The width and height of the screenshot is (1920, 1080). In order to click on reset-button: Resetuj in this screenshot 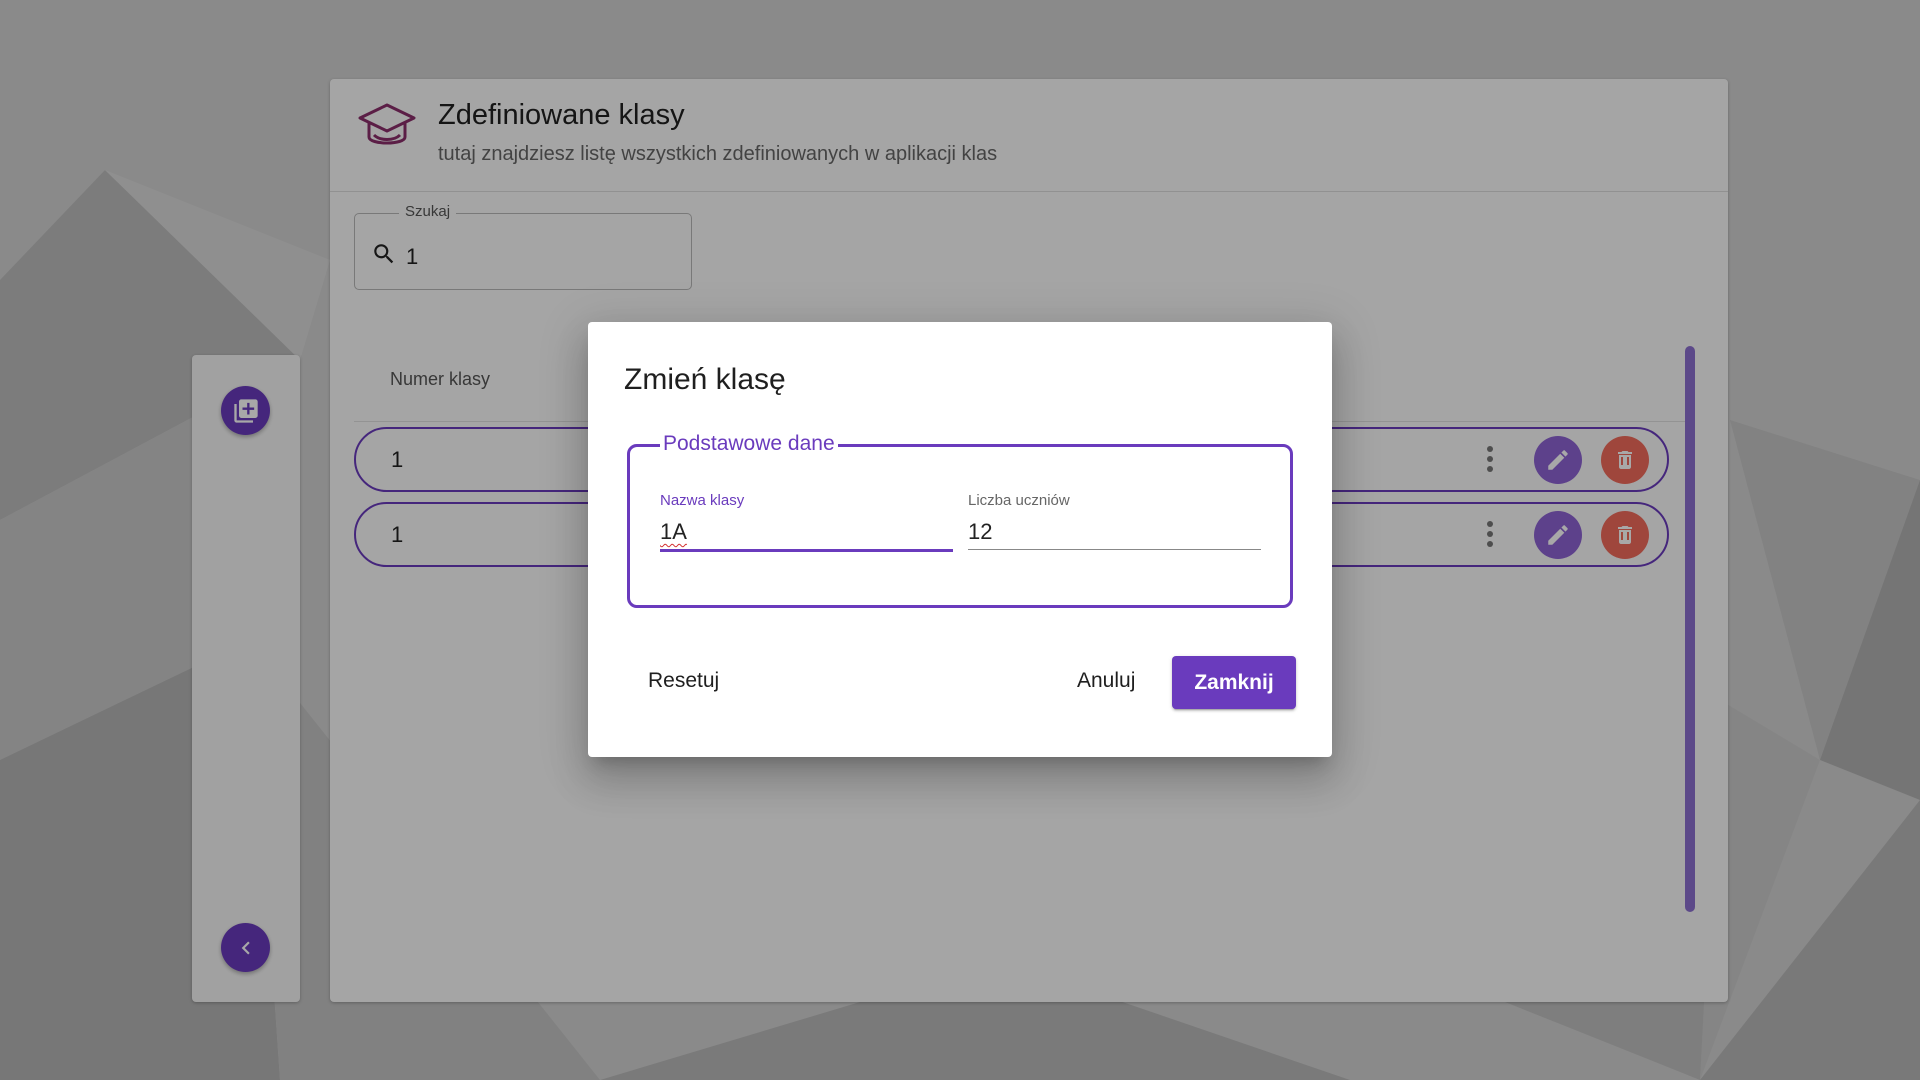, I will do `click(683, 681)`.